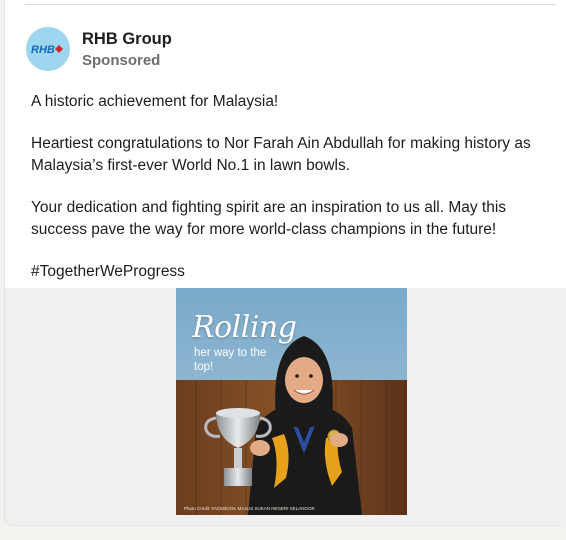 The image size is (566, 540). Describe the element at coordinates (244, 327) in the screenshot. I see `image-title-text: Rolling` at that location.